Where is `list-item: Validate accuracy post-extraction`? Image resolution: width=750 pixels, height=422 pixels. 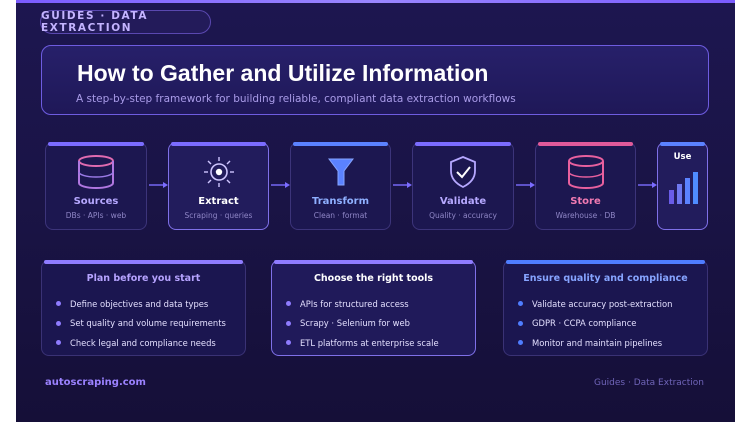
list-item: Validate accuracy post-extraction is located at coordinates (595, 304).